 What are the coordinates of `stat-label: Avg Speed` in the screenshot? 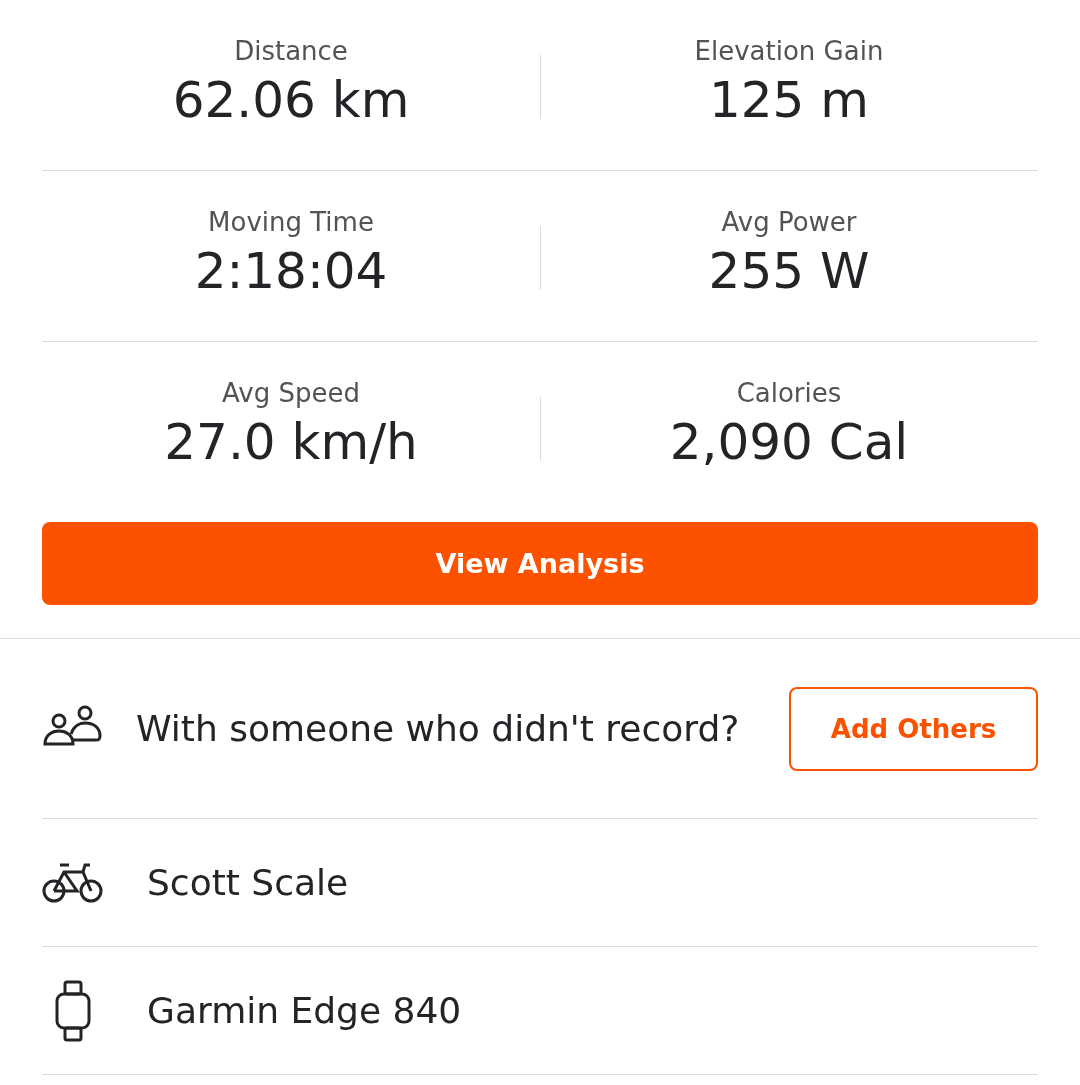 It's located at (291, 393).